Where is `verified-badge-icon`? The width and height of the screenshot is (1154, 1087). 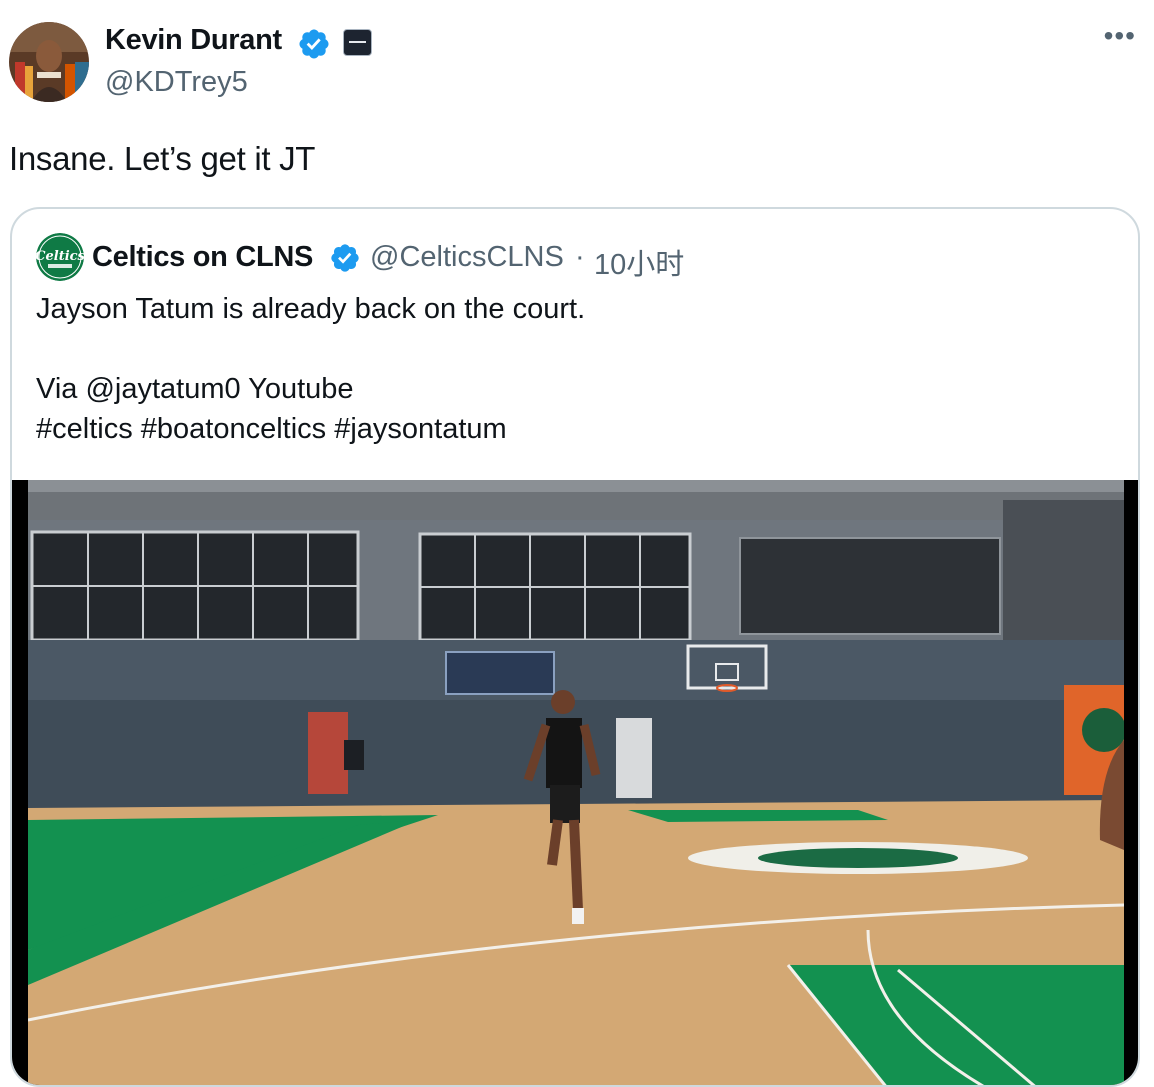 verified-badge-icon is located at coordinates (314, 44).